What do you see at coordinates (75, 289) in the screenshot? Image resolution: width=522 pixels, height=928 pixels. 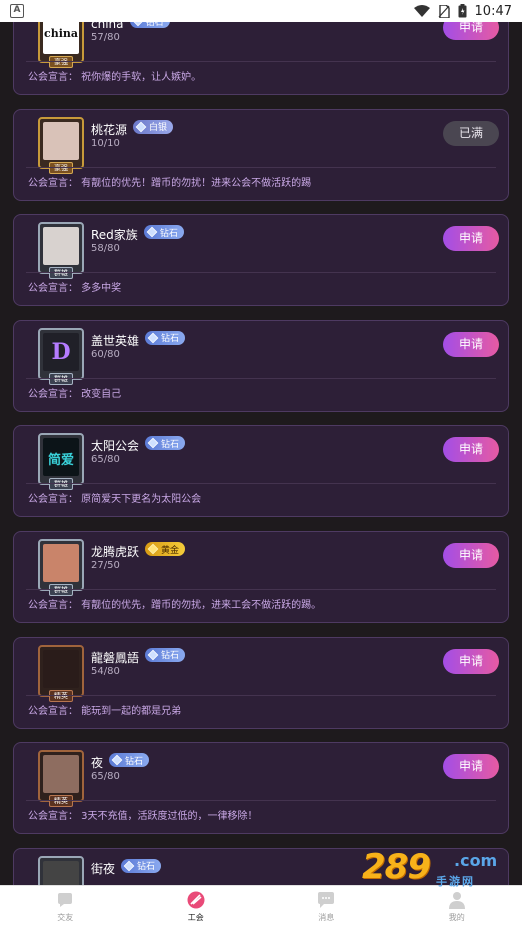 I see `guild-declaration: 公会宣言： 多多中奖` at bounding box center [75, 289].